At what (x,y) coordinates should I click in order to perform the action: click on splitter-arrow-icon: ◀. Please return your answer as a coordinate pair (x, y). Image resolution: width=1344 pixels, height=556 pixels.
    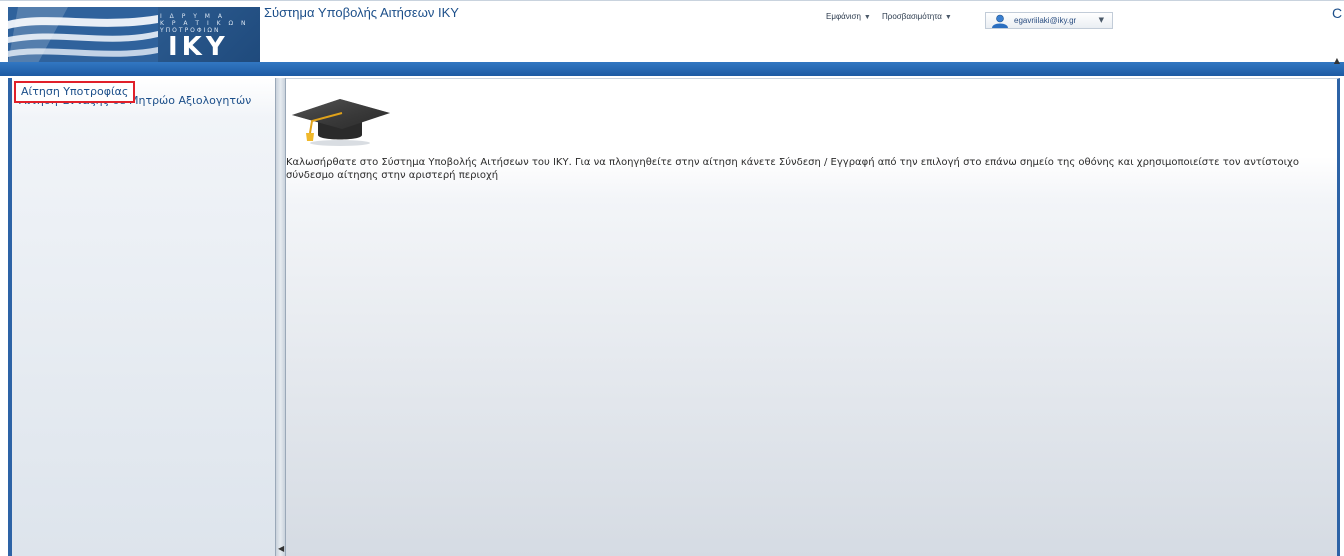
    Looking at the image, I should click on (281, 548).